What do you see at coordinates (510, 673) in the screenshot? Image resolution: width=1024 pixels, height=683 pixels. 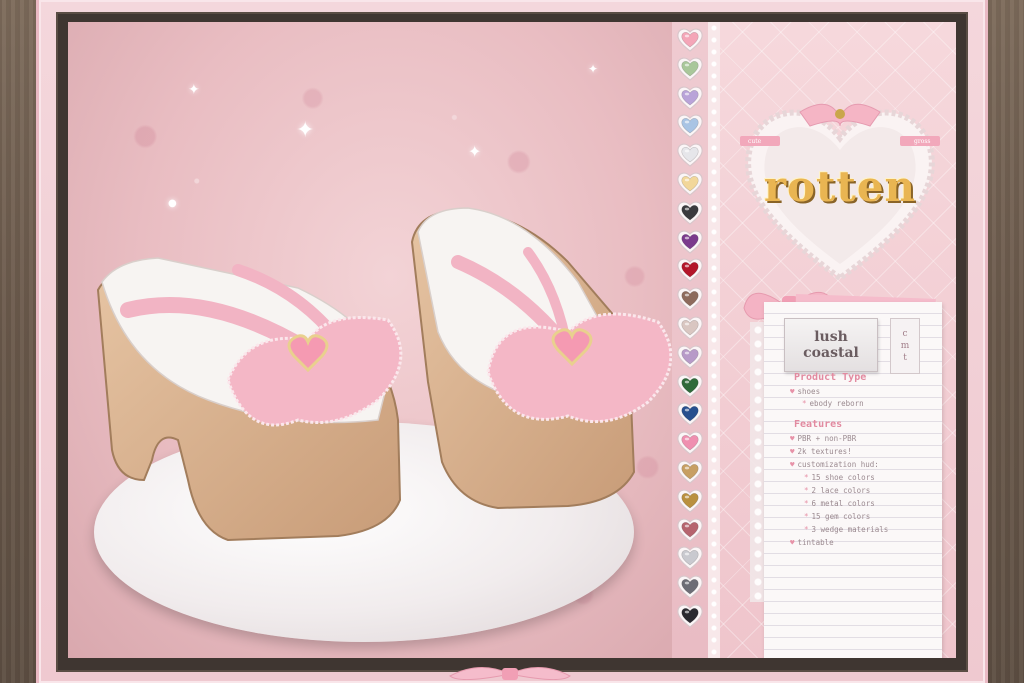 I see `bottom-bow-decoration` at bounding box center [510, 673].